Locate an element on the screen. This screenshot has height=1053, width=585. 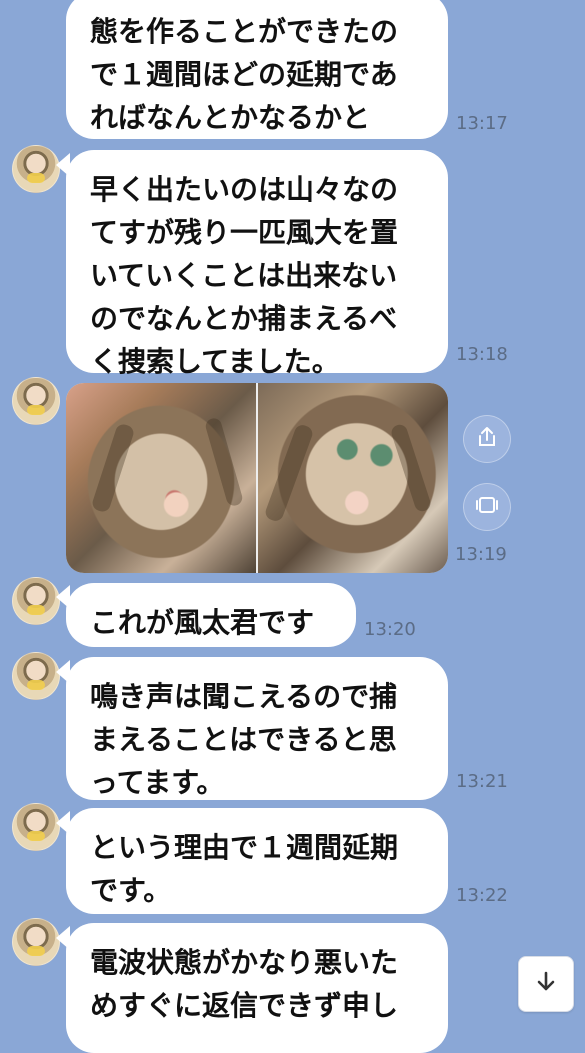
message-bubble: という理由で１週間延期です。 is located at coordinates (257, 861).